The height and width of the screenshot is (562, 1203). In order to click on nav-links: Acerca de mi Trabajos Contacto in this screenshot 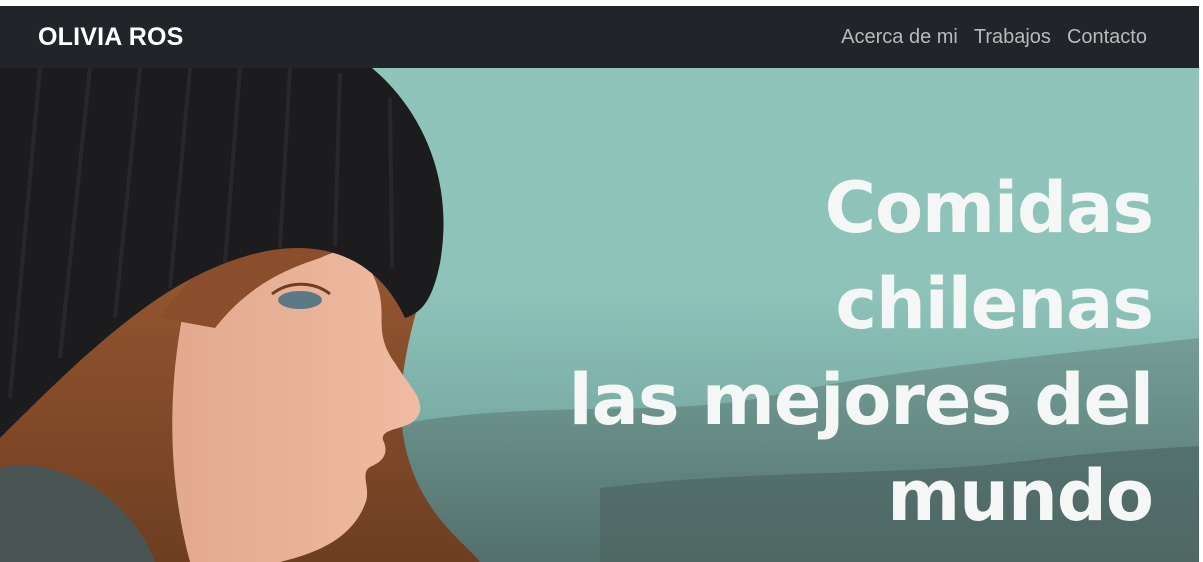, I will do `click(994, 37)`.